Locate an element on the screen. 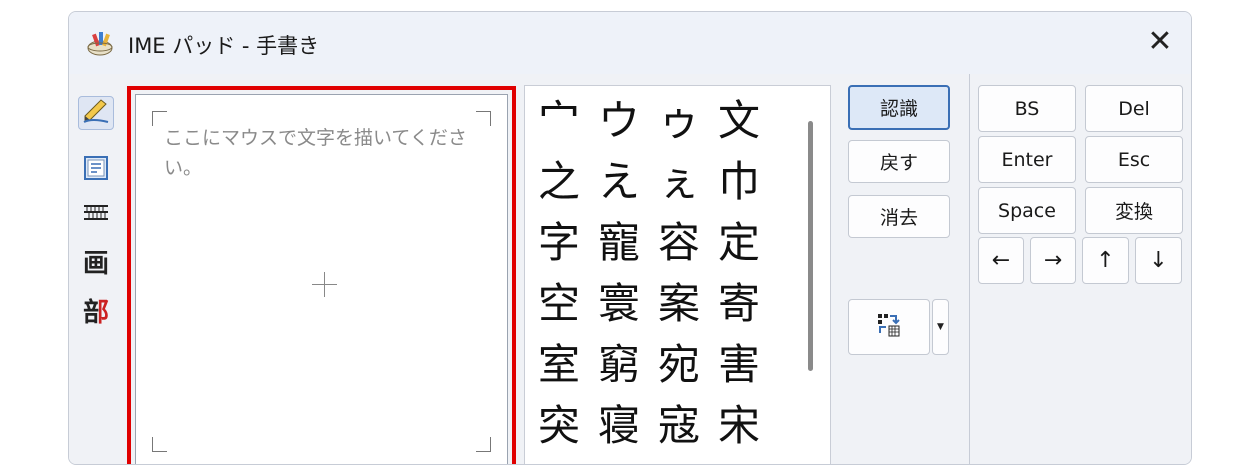 The image size is (1256, 475). soft-keyboard-tool-button is located at coordinates (96, 215).